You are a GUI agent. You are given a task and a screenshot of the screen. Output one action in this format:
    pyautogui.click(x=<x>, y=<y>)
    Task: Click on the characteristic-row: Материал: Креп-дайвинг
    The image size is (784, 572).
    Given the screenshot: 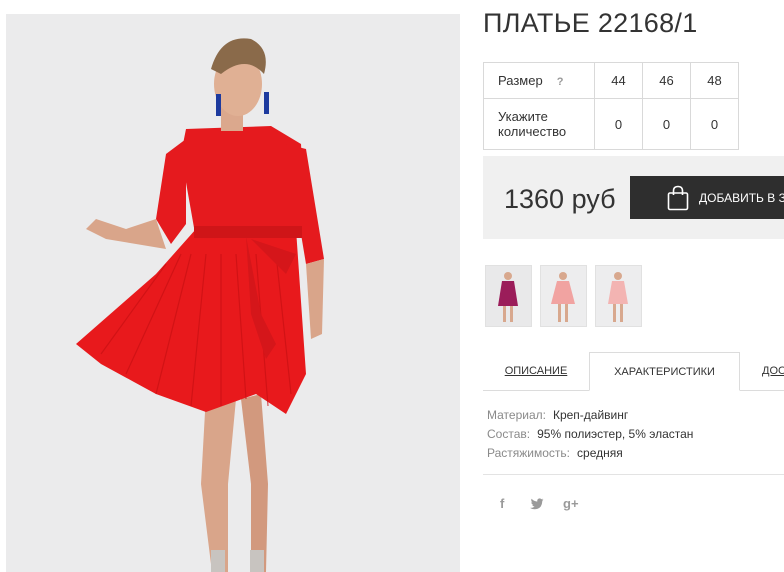 What is the action you would take?
    pyautogui.click(x=590, y=415)
    